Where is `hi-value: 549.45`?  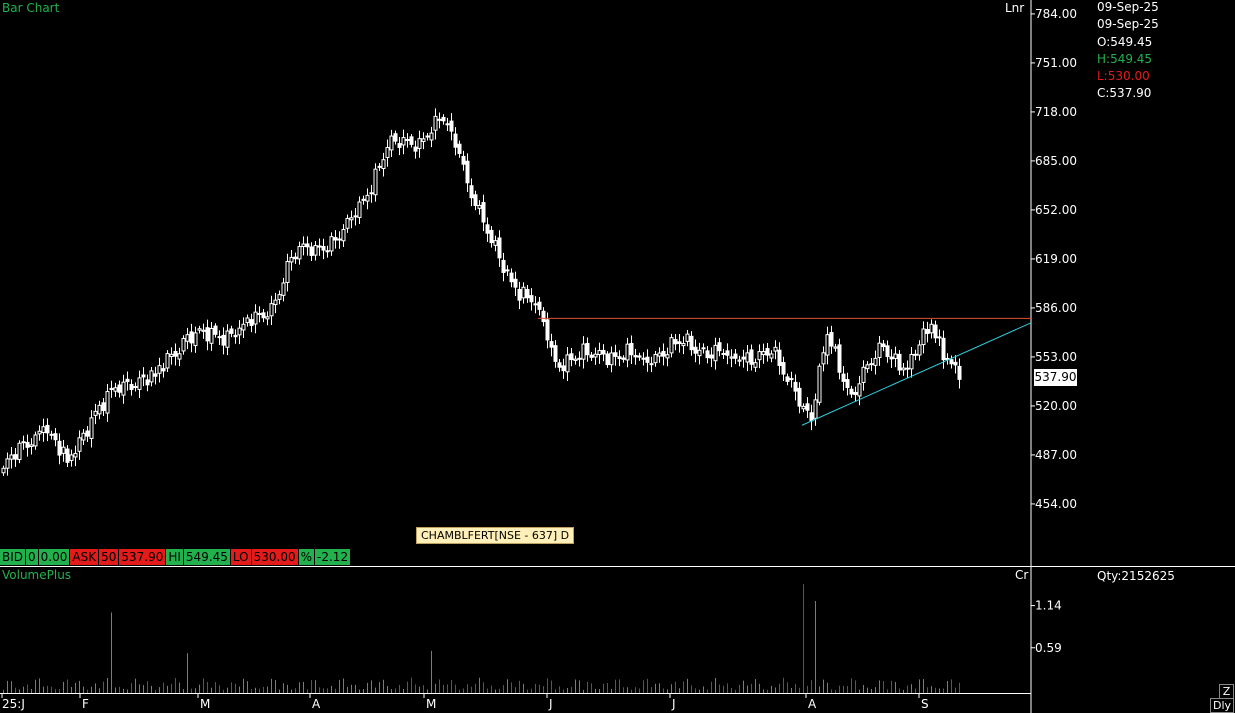
hi-value: 549.45 is located at coordinates (206, 557).